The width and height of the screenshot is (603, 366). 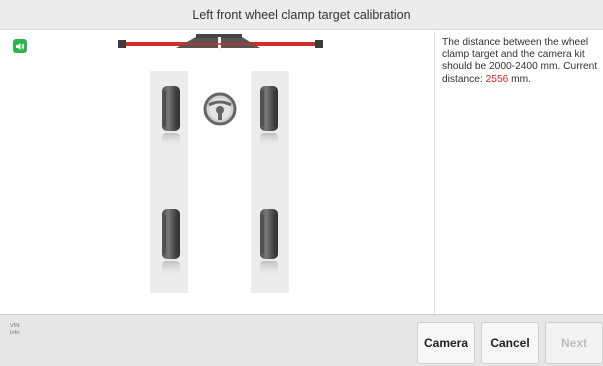 I want to click on vehicle-meta: VIN: Info:, so click(x=15, y=330).